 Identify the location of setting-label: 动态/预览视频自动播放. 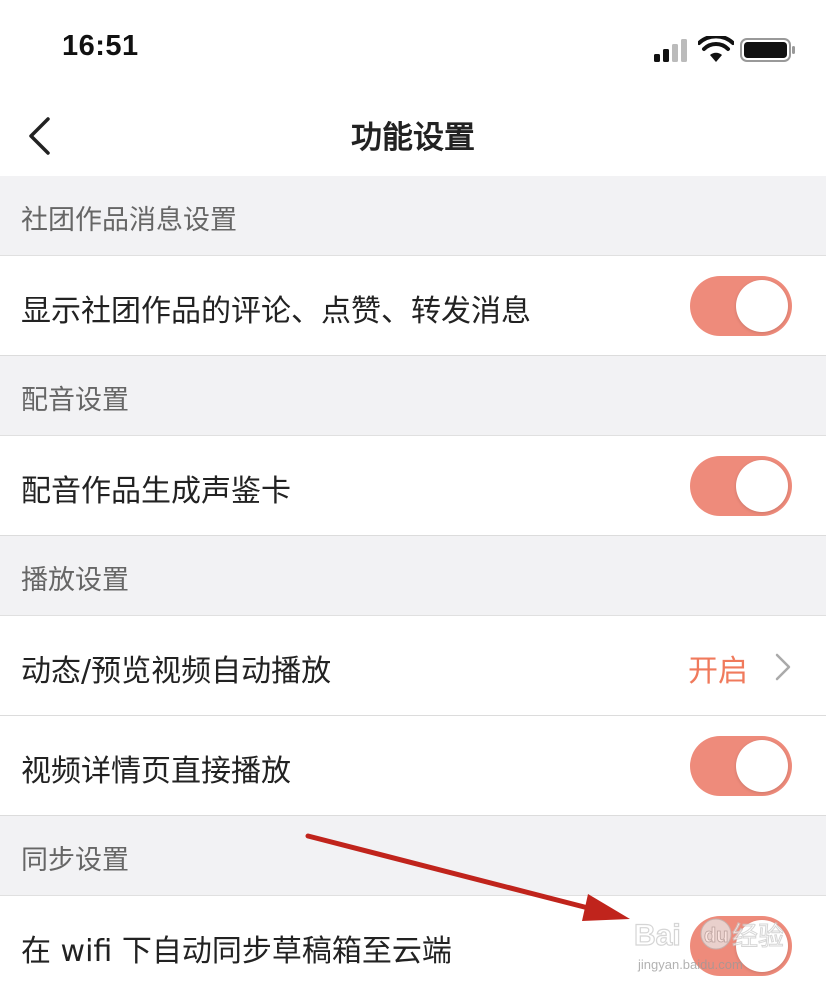
(176, 671).